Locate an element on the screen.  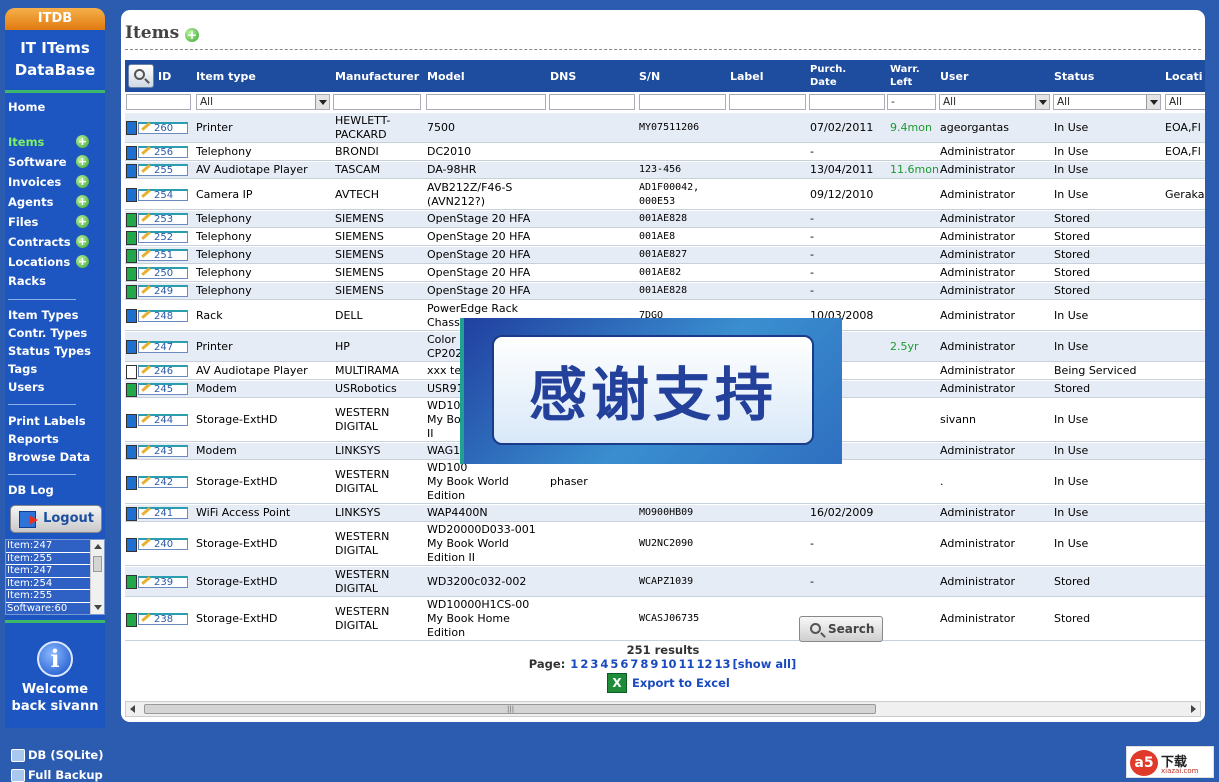
nav-agents: Agents is located at coordinates (30, 202).